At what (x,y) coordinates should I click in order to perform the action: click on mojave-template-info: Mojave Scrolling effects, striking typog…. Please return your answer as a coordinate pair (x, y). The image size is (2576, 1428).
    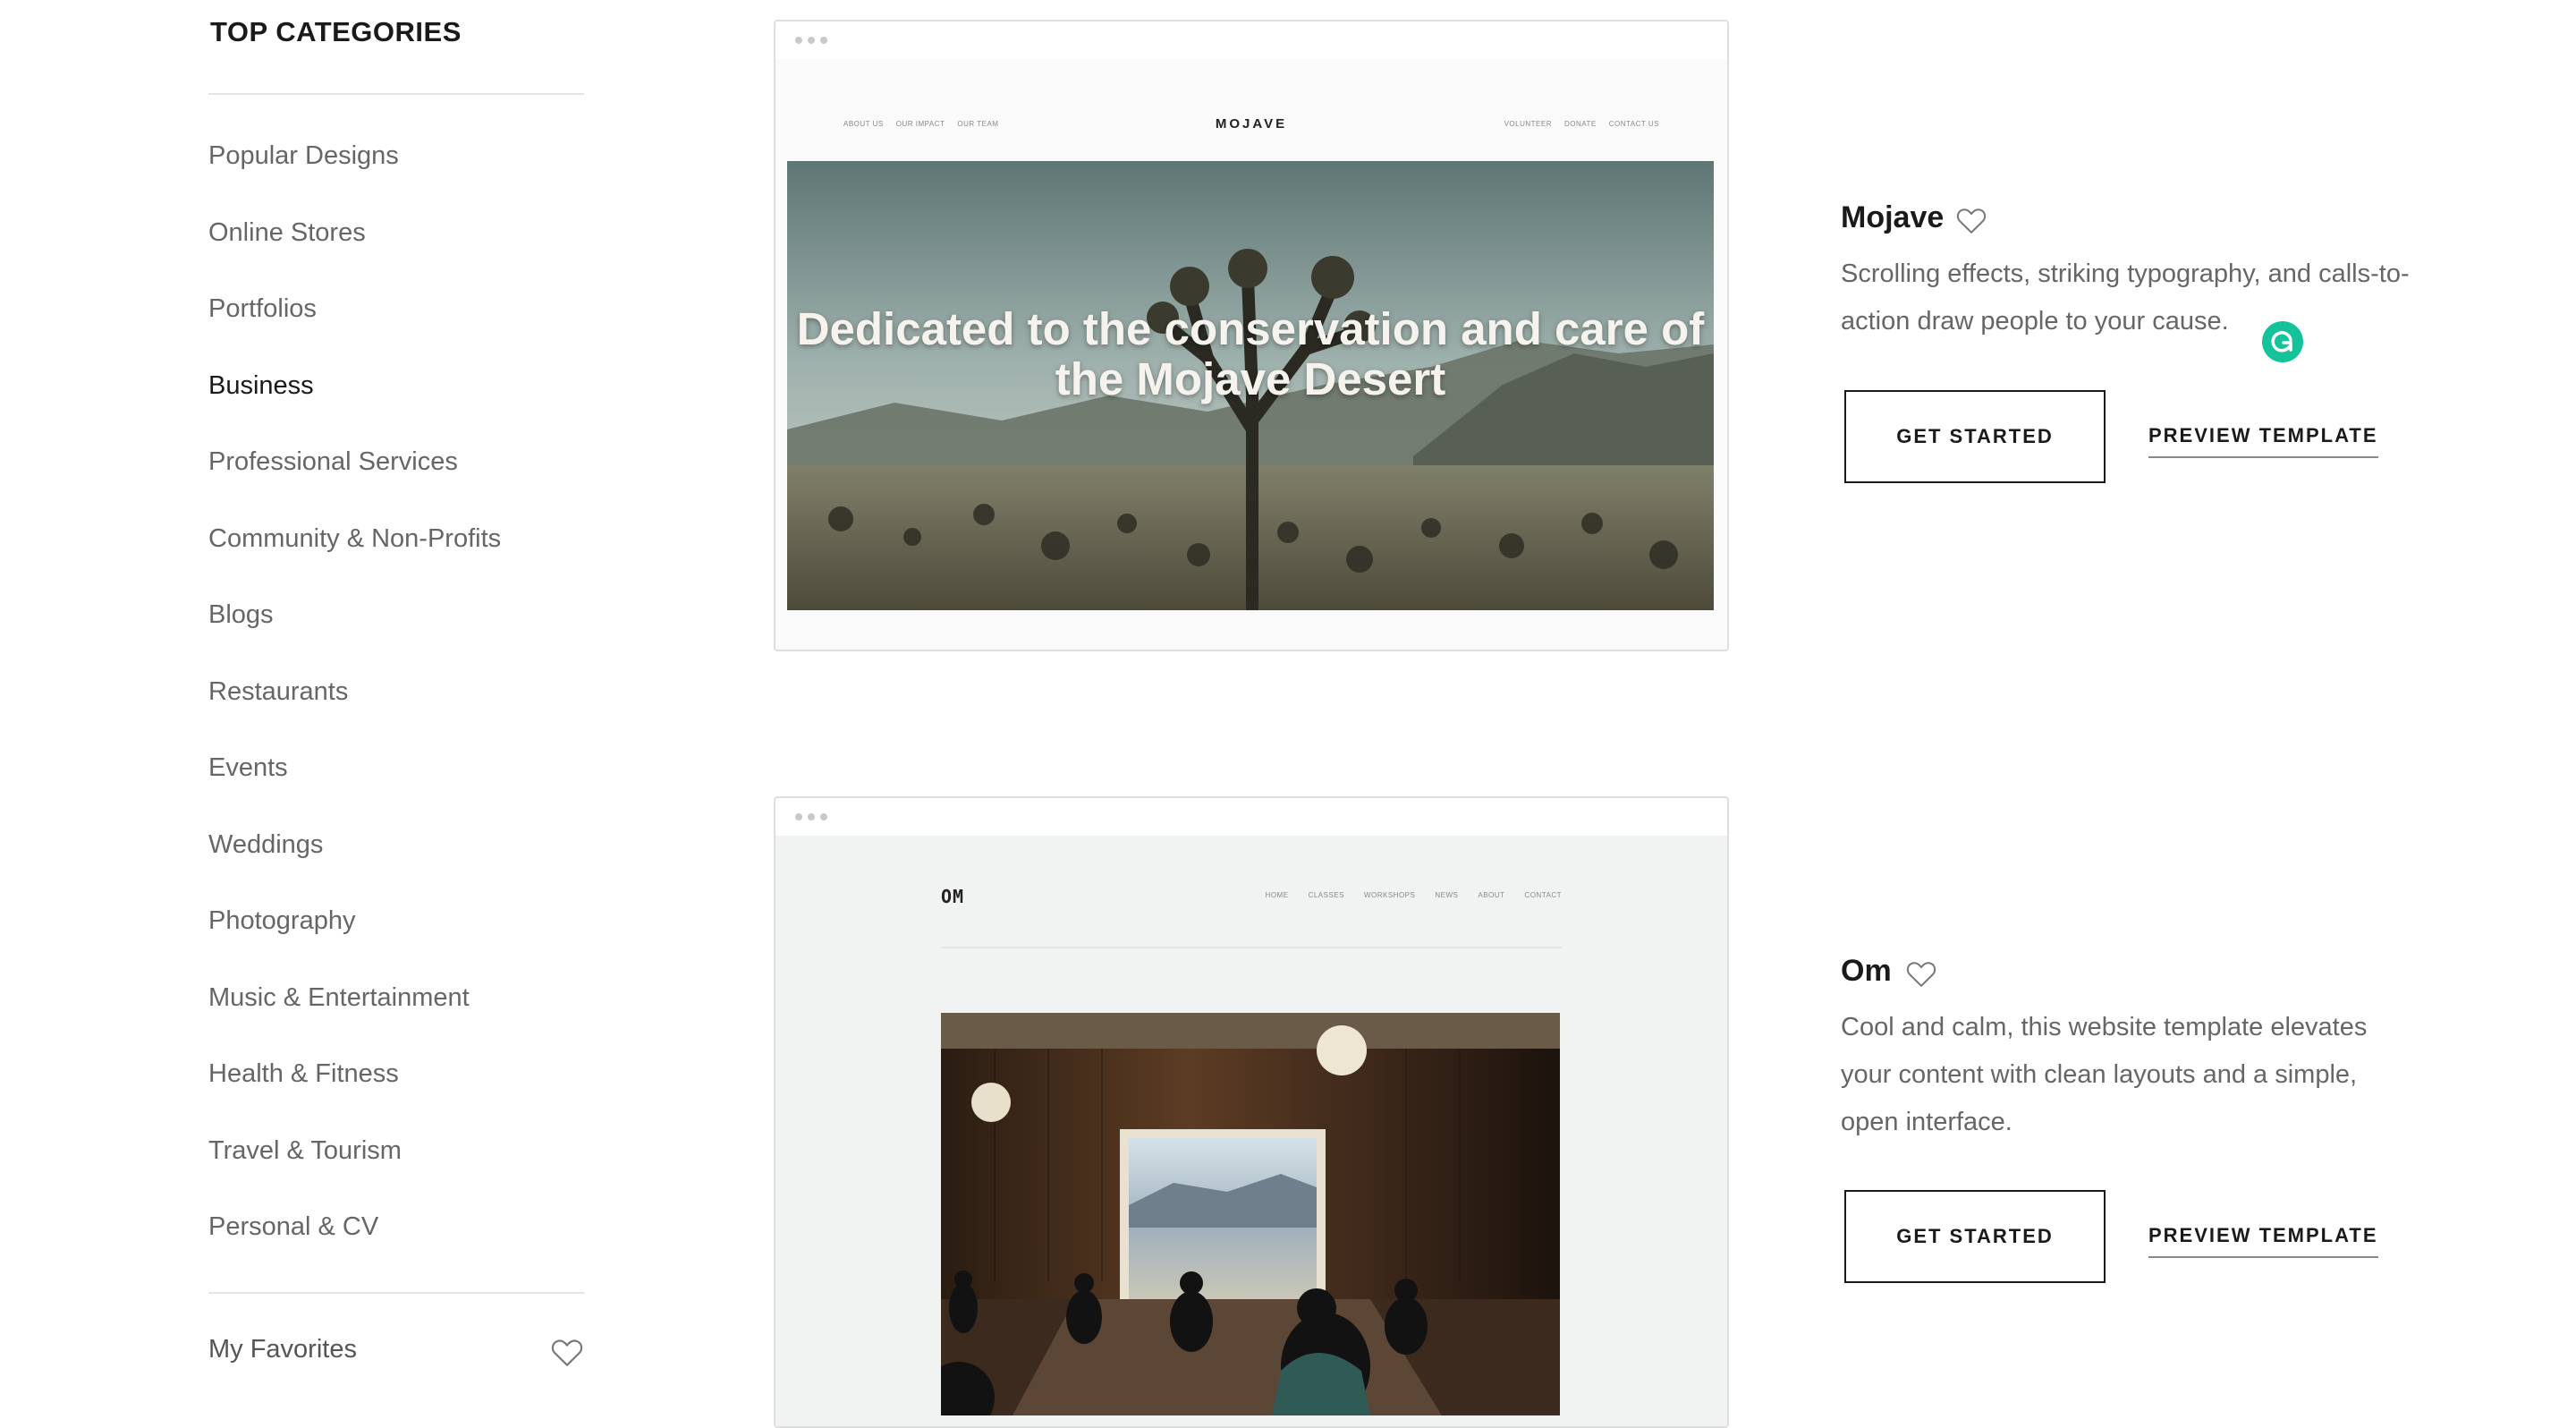
    Looking at the image, I should click on (2127, 343).